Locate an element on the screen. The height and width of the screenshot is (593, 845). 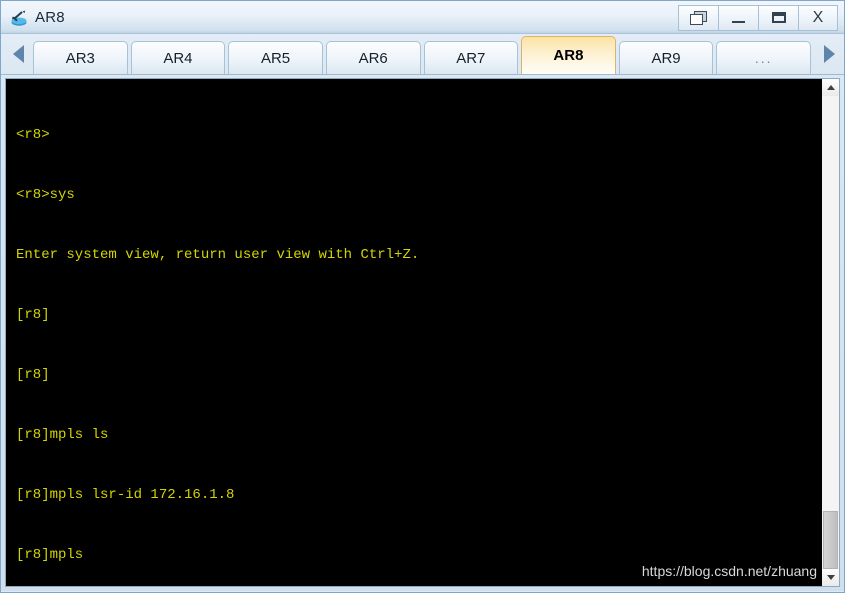
close-window-button: X is located at coordinates (818, 17).